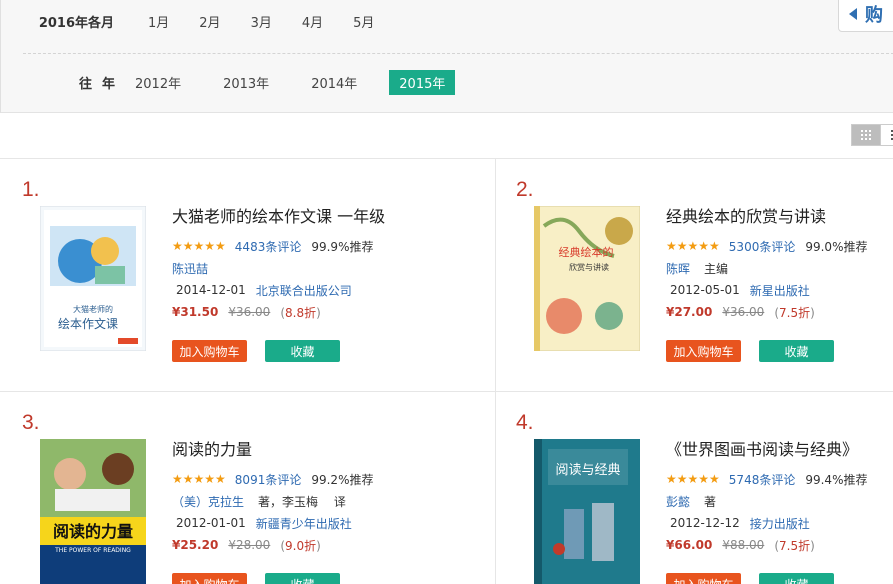 Image resolution: width=893 pixels, height=584 pixels. Describe the element at coordinates (836, 479) in the screenshot. I see `recommend-rate: 99.4%推荐` at that location.